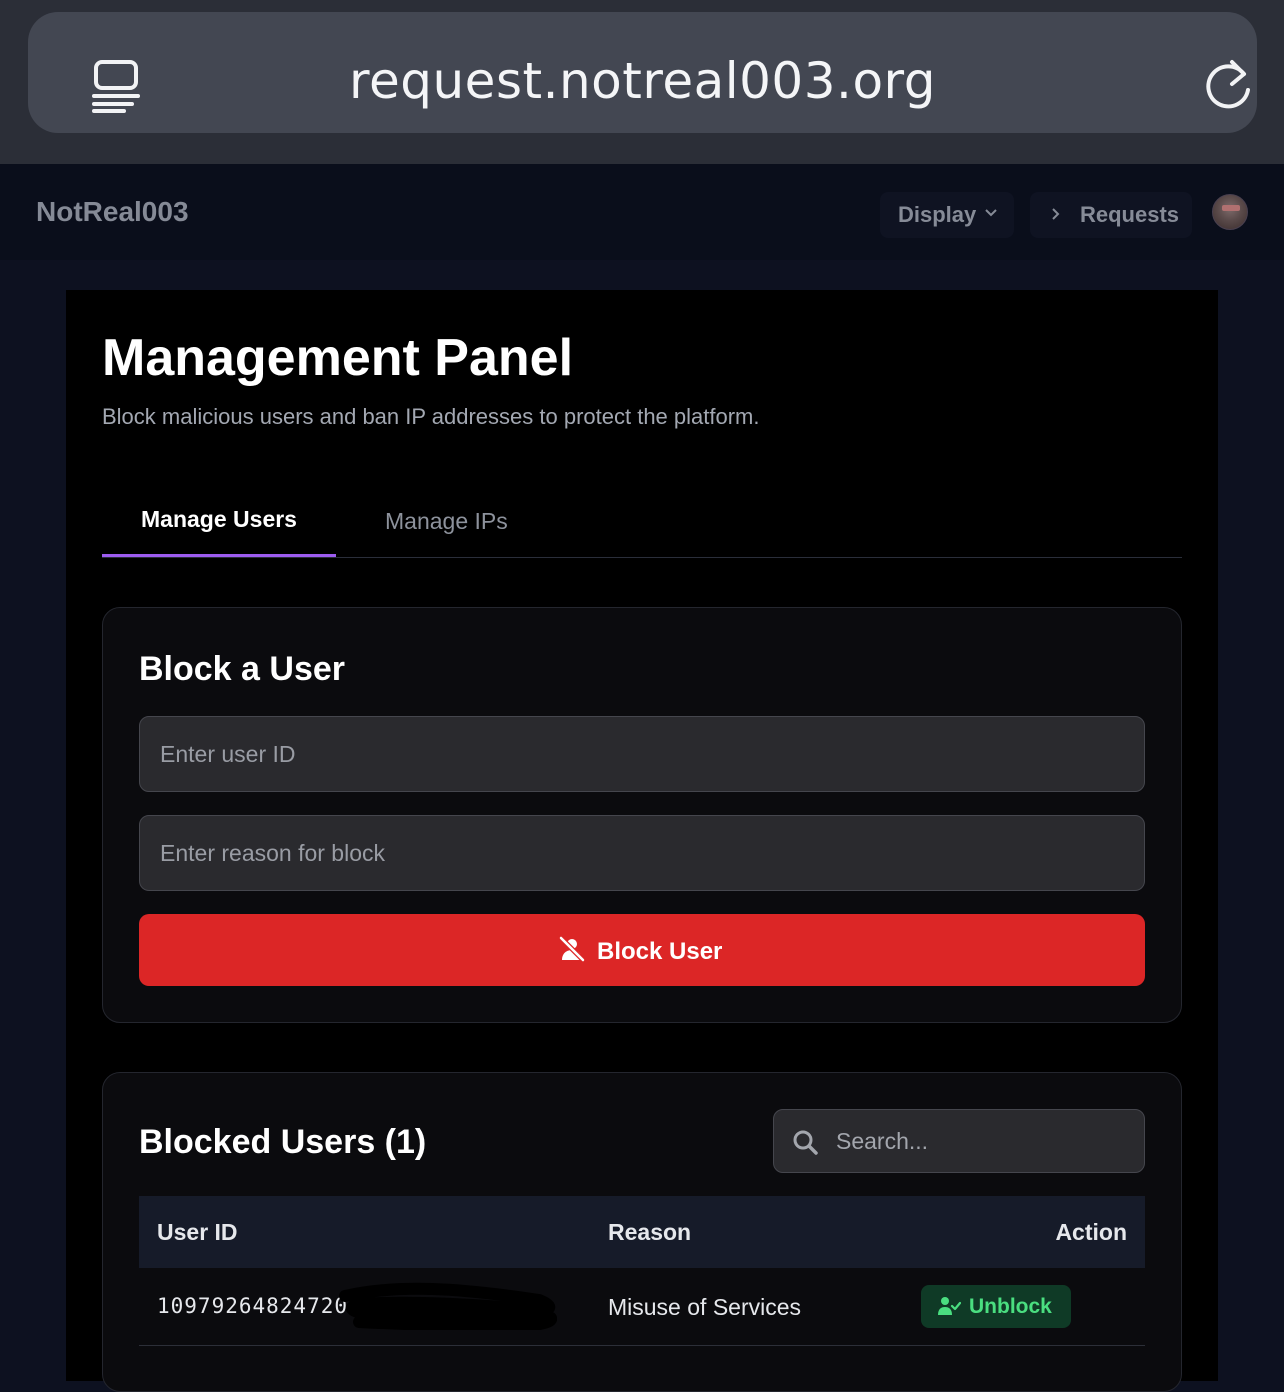 The image size is (1284, 1392). What do you see at coordinates (642, 524) in the screenshot?
I see `tab-bar: Manage Users Manage IPs` at bounding box center [642, 524].